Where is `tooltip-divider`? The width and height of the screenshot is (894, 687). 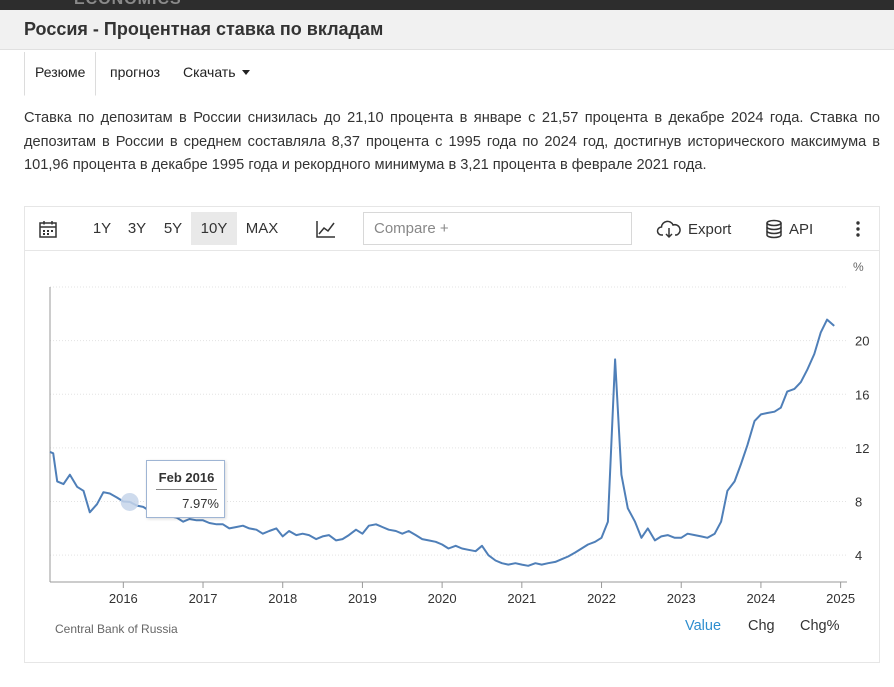 tooltip-divider is located at coordinates (186, 489).